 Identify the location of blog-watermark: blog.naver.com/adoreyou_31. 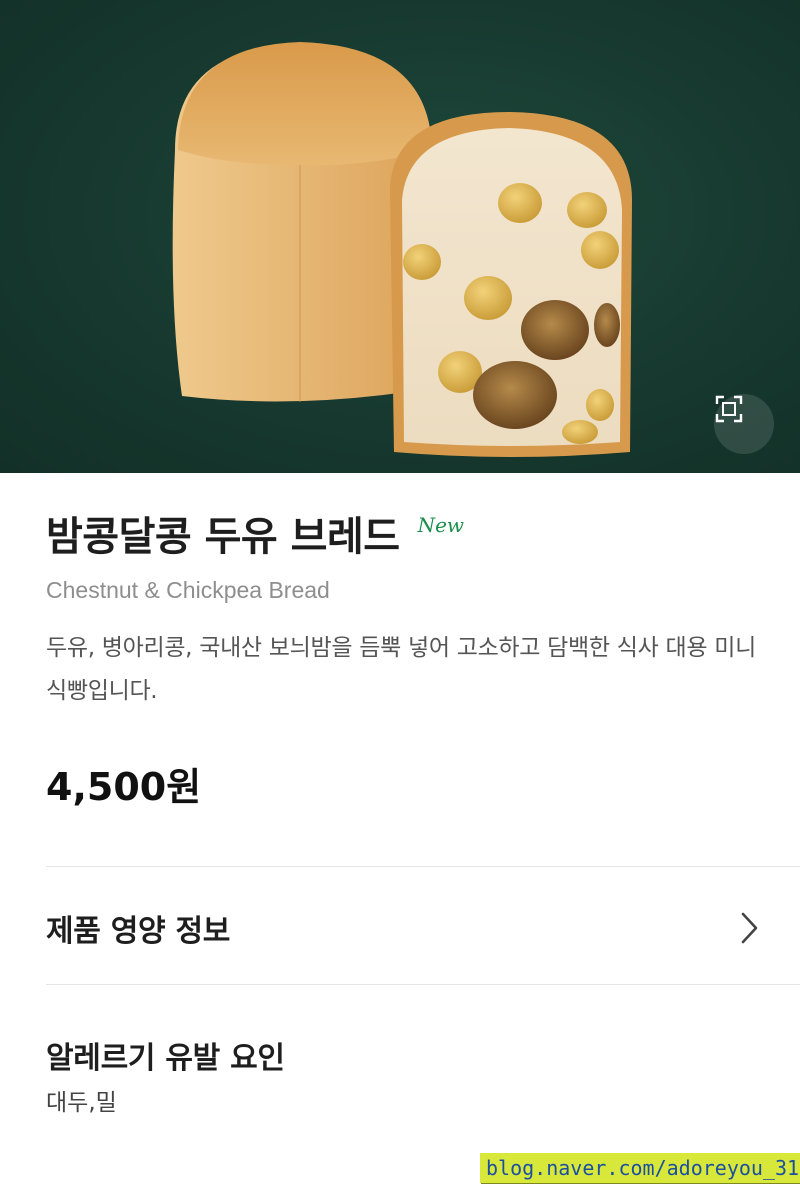
(640, 1168).